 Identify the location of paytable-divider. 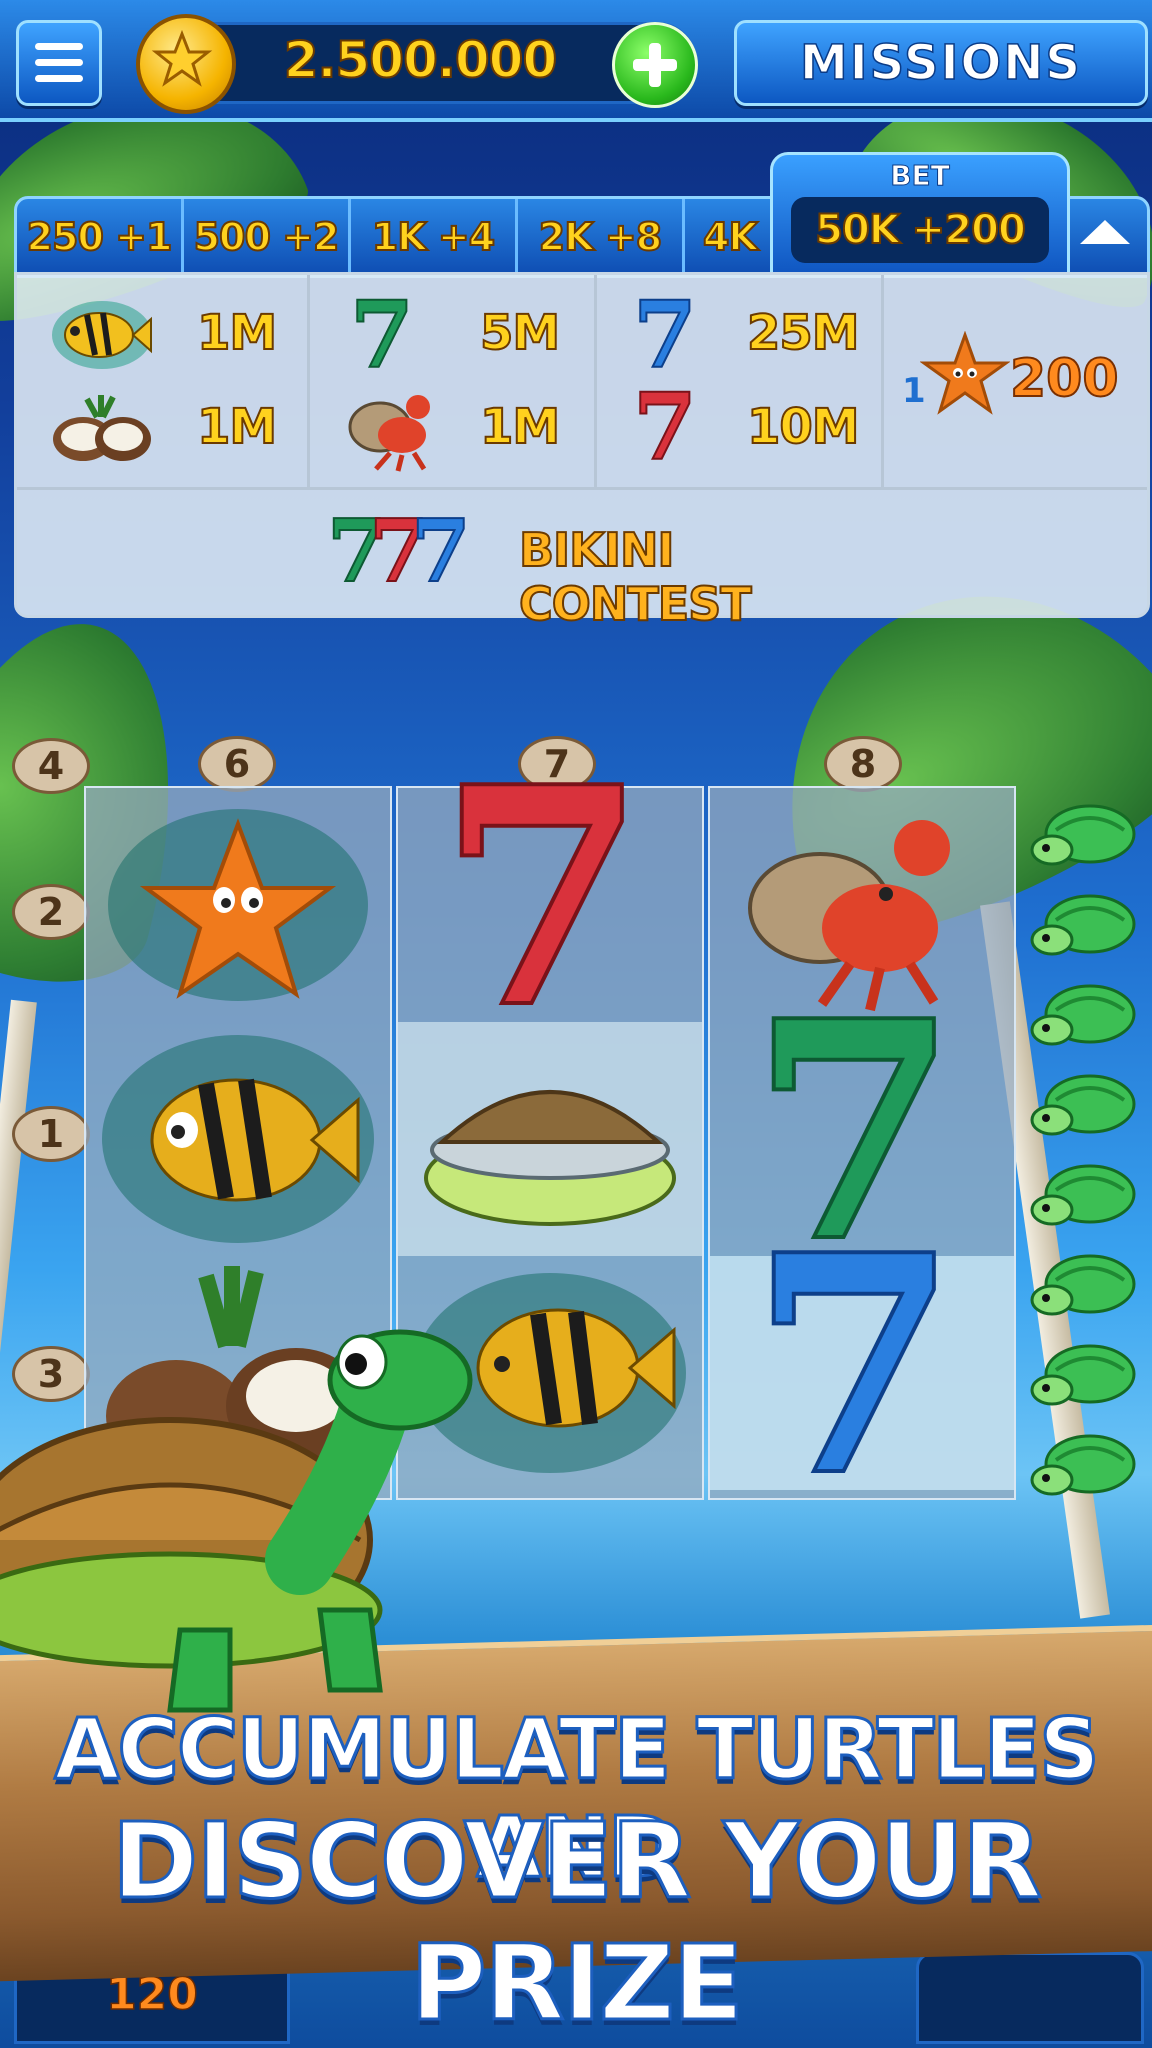
(582, 488).